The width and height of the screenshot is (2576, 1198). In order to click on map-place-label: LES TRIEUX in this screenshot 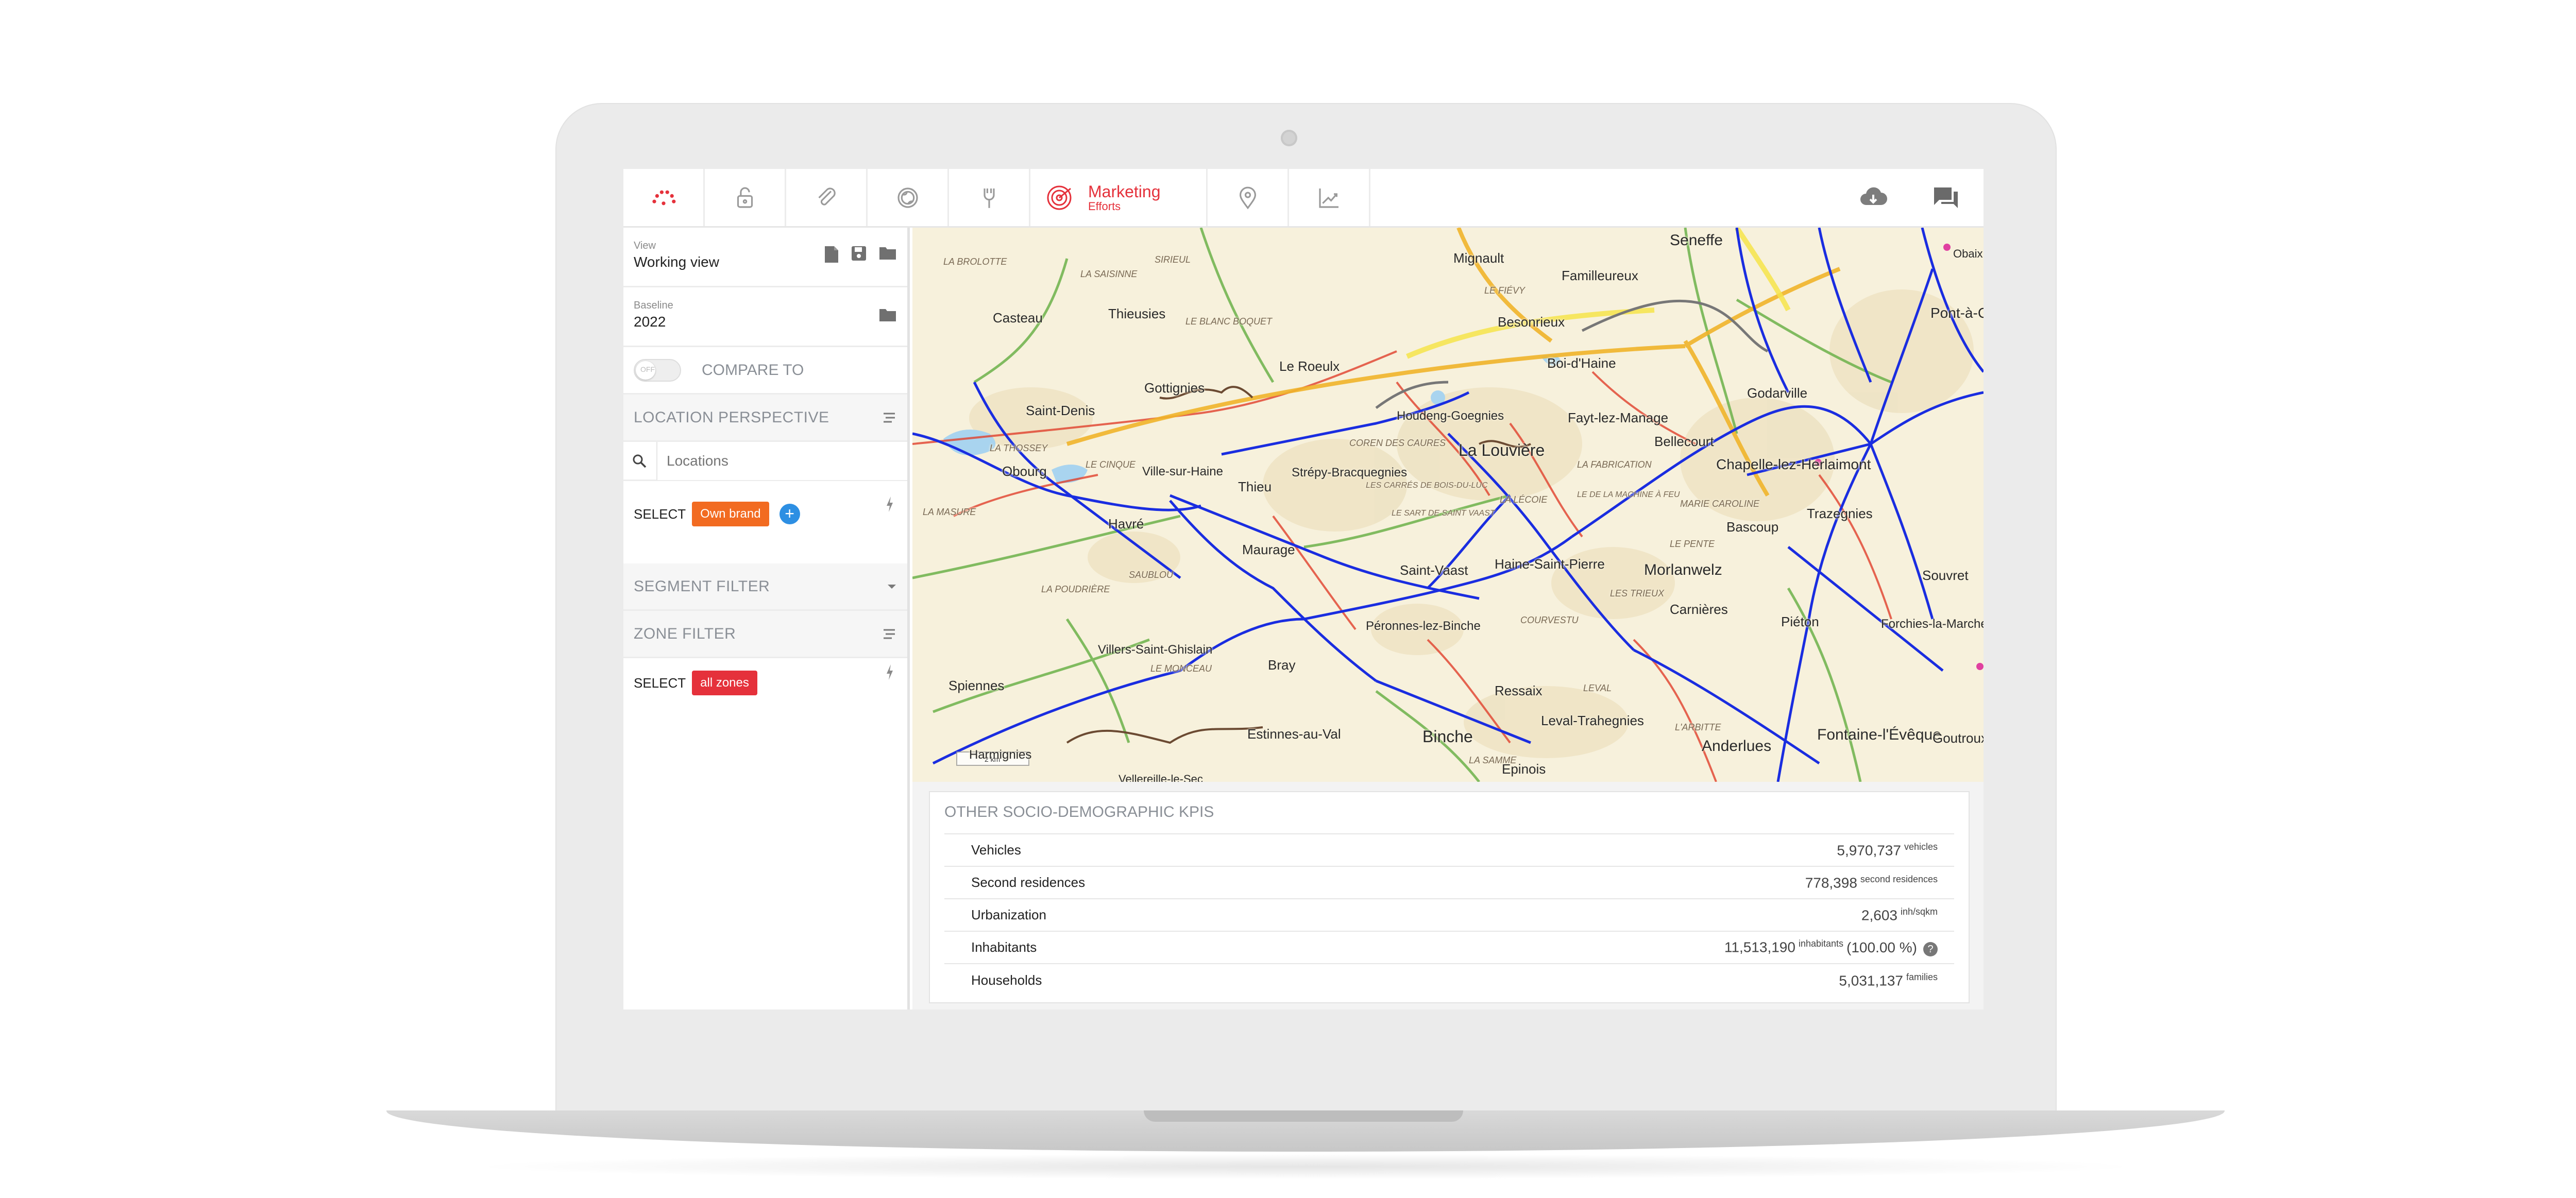, I will do `click(1637, 593)`.